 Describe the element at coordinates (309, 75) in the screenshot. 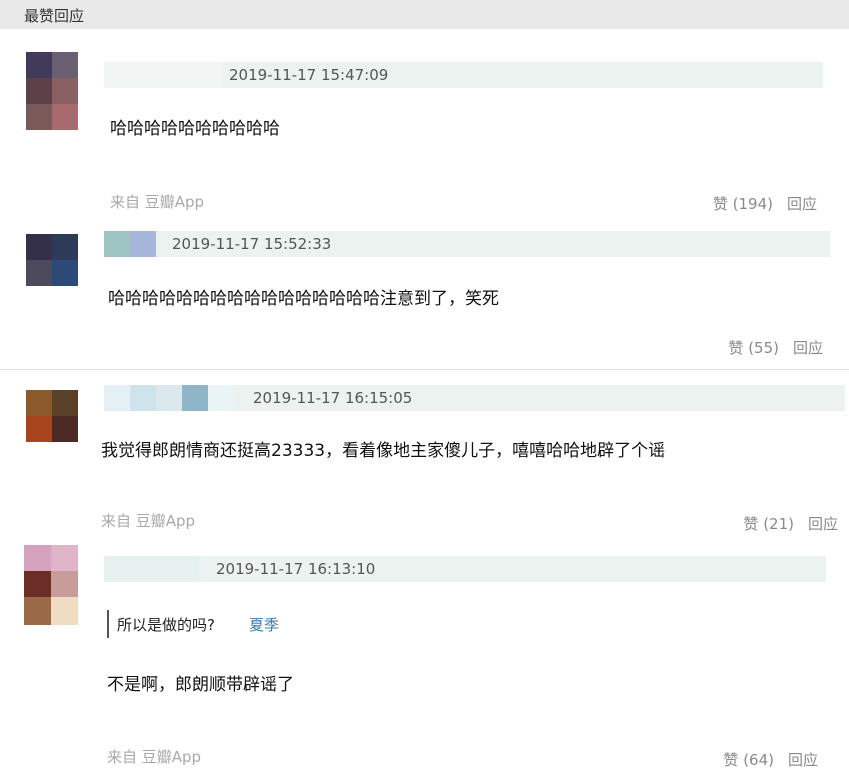

I see `comment-time: 2019-11-17 15:47:09` at that location.